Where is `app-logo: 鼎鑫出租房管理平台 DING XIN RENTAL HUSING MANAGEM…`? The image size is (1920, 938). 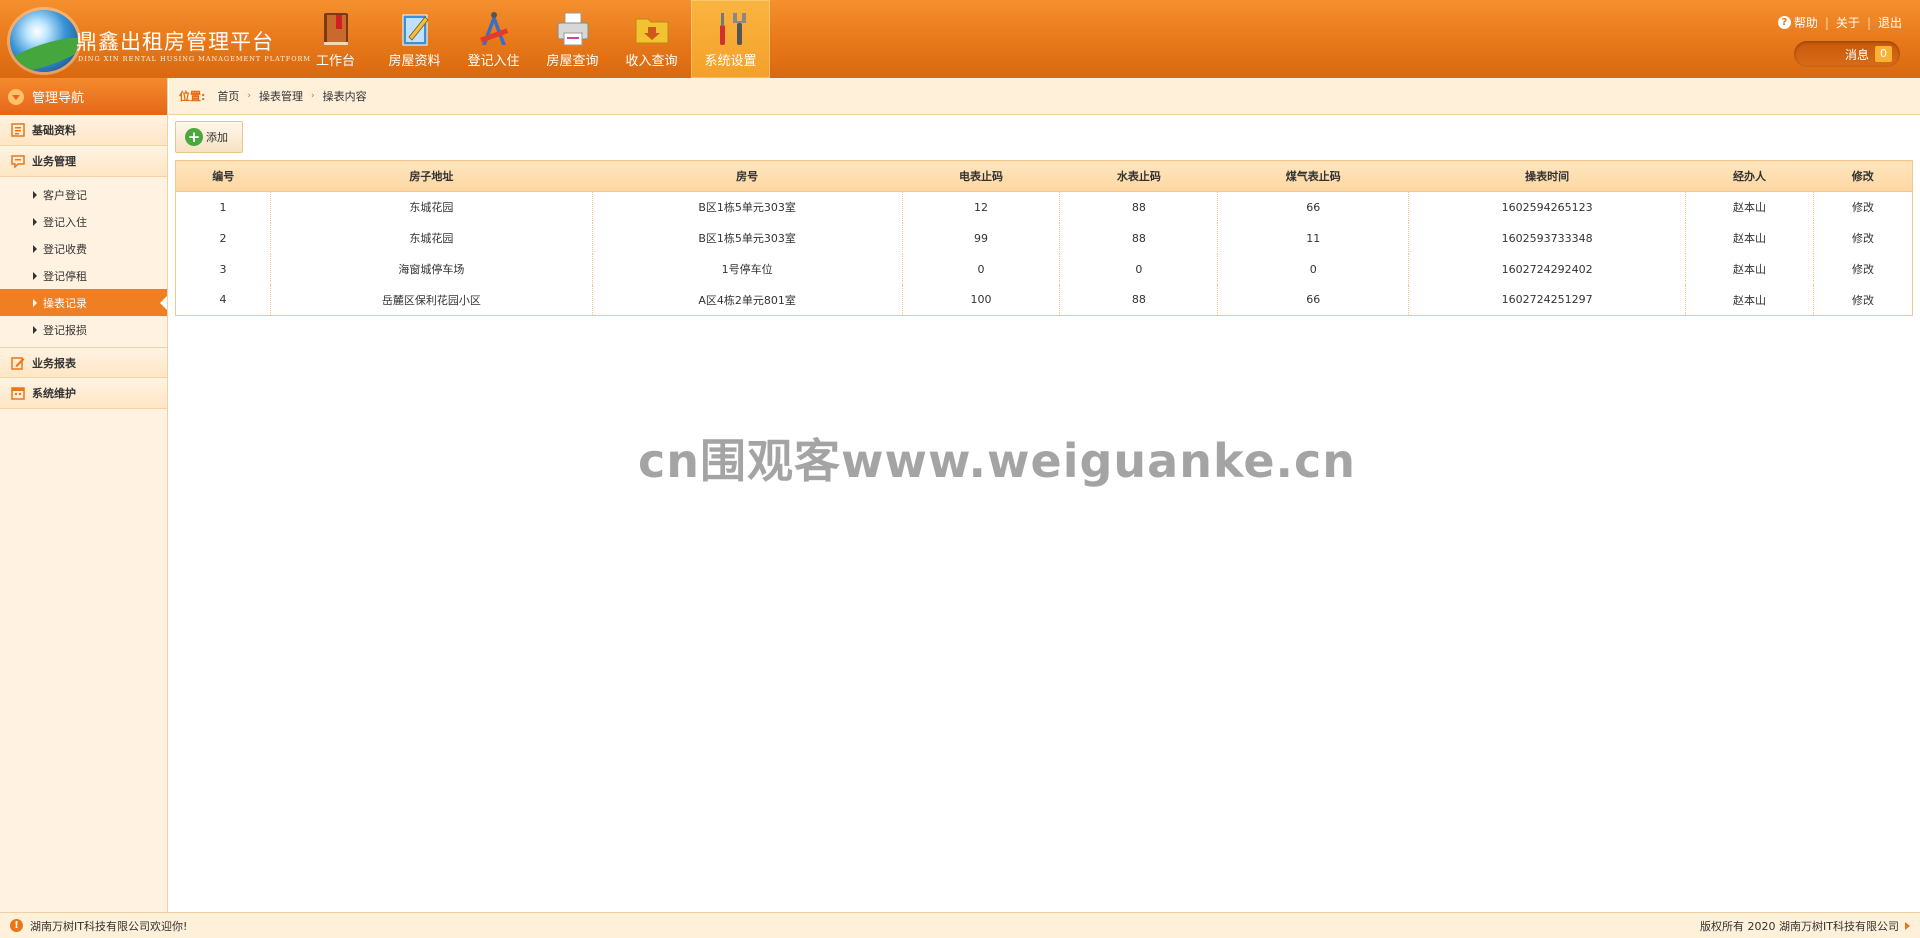 app-logo: 鼎鑫出租房管理平台 DING XIN RENTAL HUSING MANAGEM… is located at coordinates (158, 39).